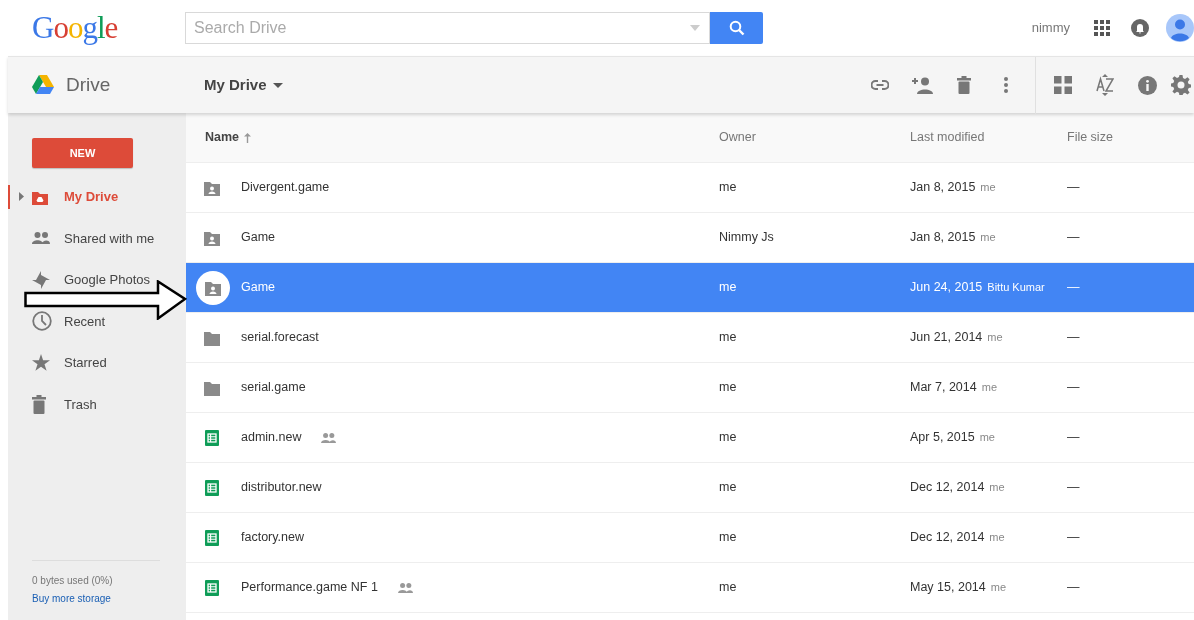 Image resolution: width=1194 pixels, height=620 pixels. I want to click on sidebar-item: My Drive, so click(66, 196).